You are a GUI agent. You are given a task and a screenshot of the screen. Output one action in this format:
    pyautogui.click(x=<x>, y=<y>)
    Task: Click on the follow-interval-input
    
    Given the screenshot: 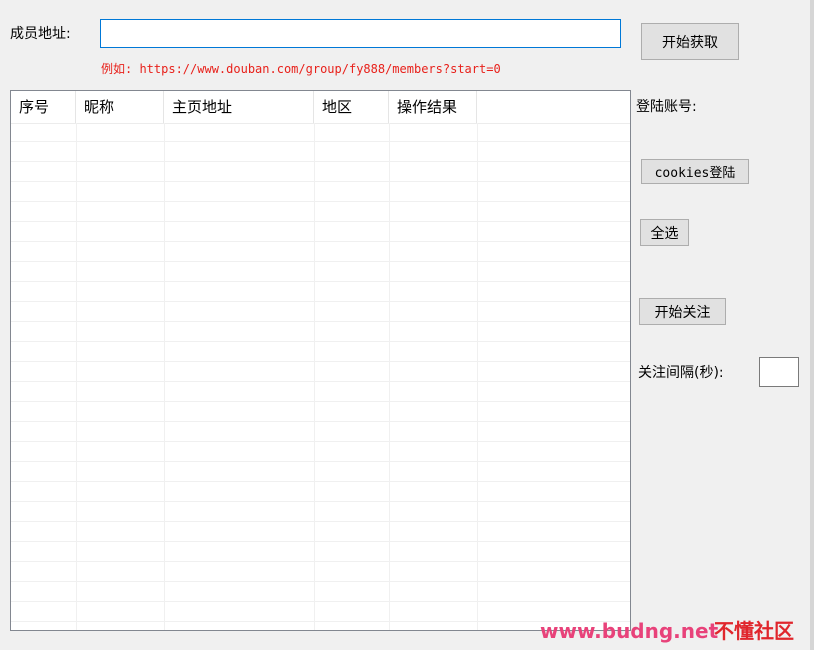 What is the action you would take?
    pyautogui.click(x=779, y=372)
    